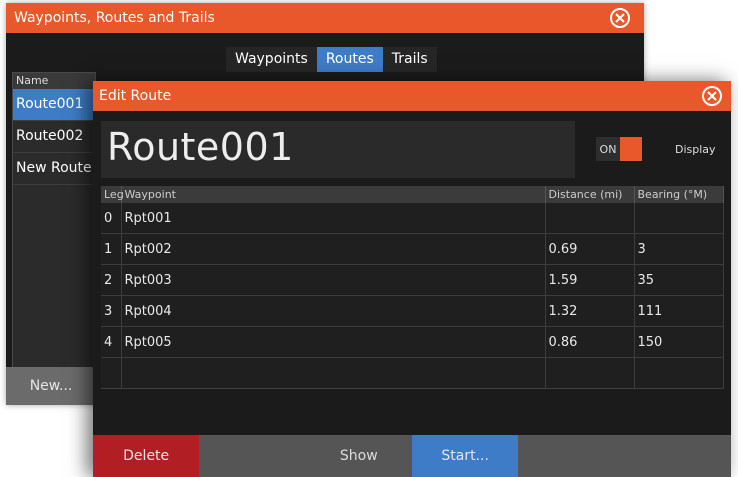 Image resolution: width=738 pixels, height=477 pixels. Describe the element at coordinates (146, 456) in the screenshot. I see `delete-button: Delete` at that location.